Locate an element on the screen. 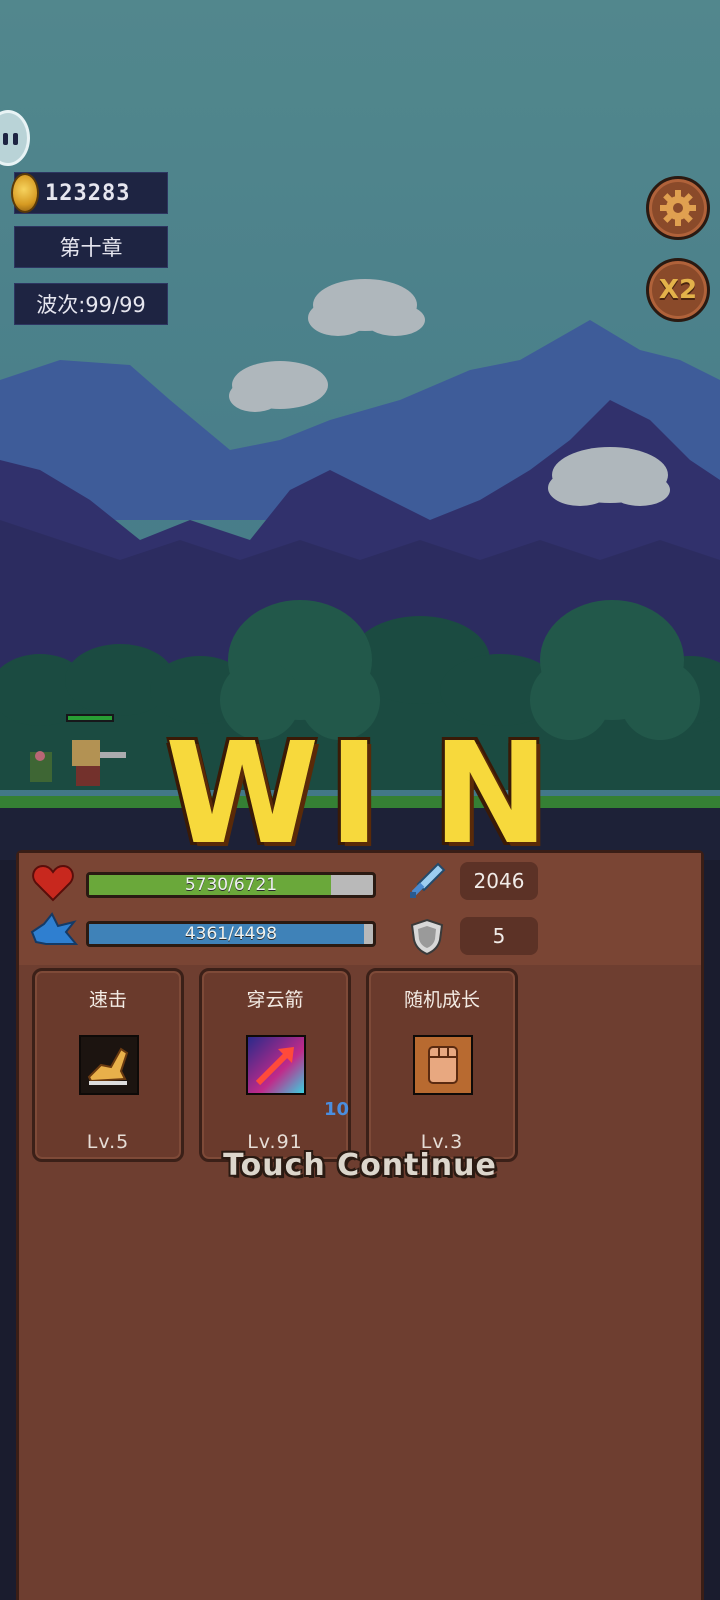  boot-icon is located at coordinates (109, 1065).